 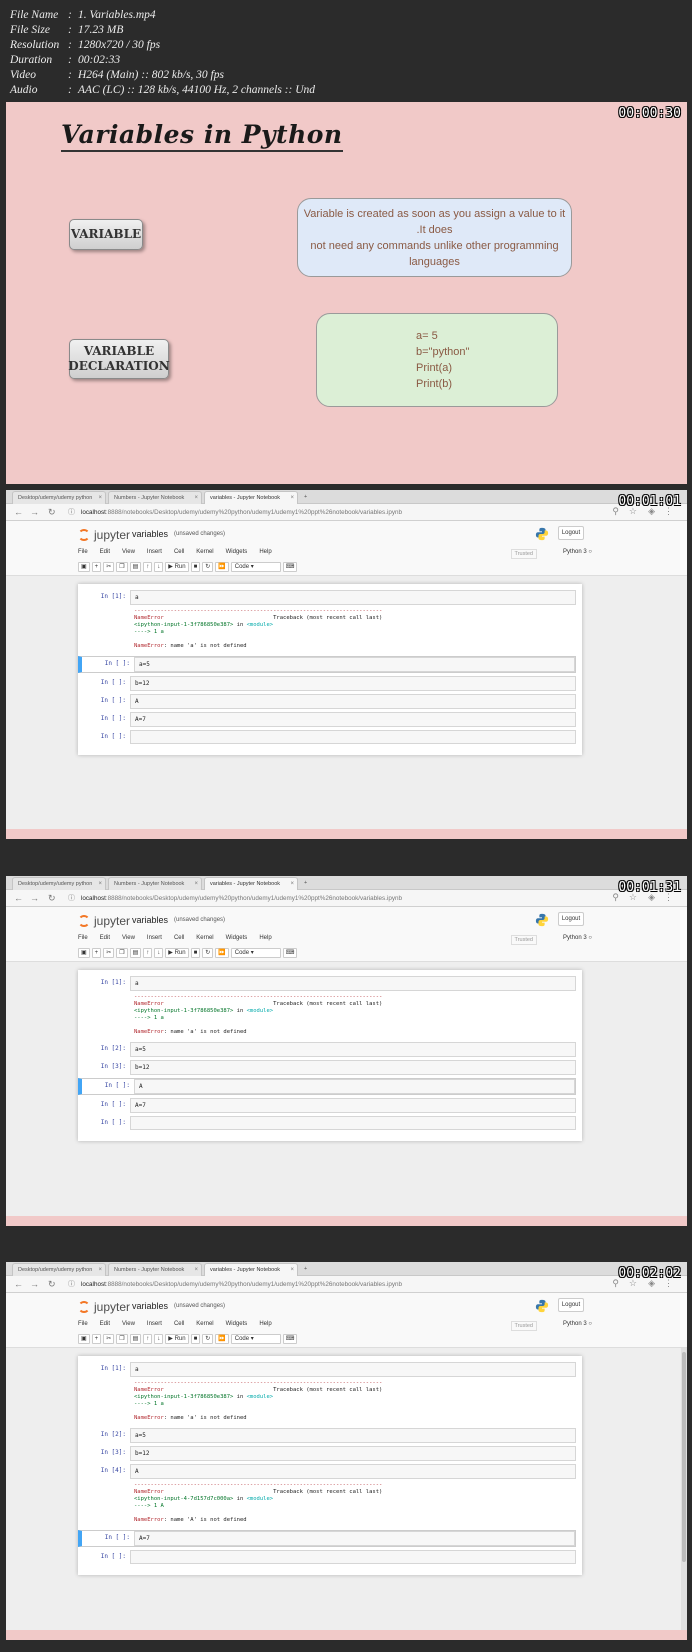 I want to click on notebook-name: variables, so click(x=150, y=534).